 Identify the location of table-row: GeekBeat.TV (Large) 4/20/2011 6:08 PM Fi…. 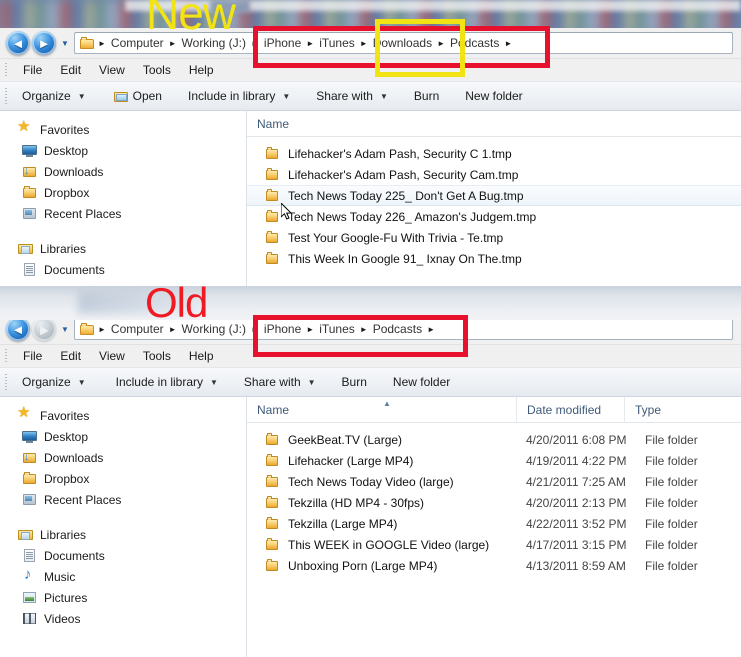
(494, 439).